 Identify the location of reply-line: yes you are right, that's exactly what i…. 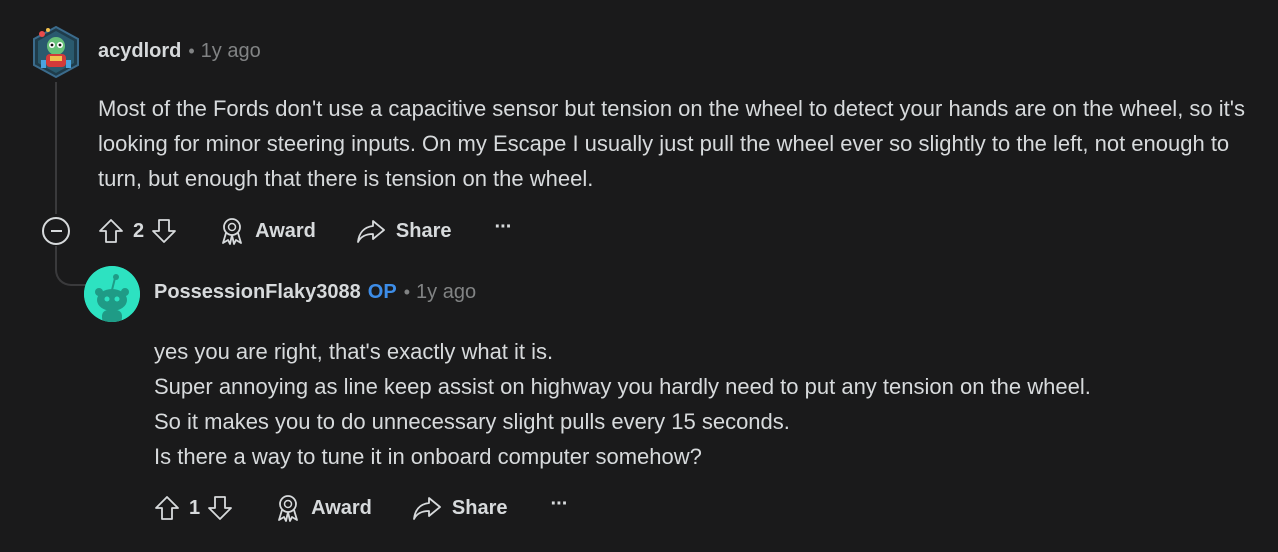
(354, 351).